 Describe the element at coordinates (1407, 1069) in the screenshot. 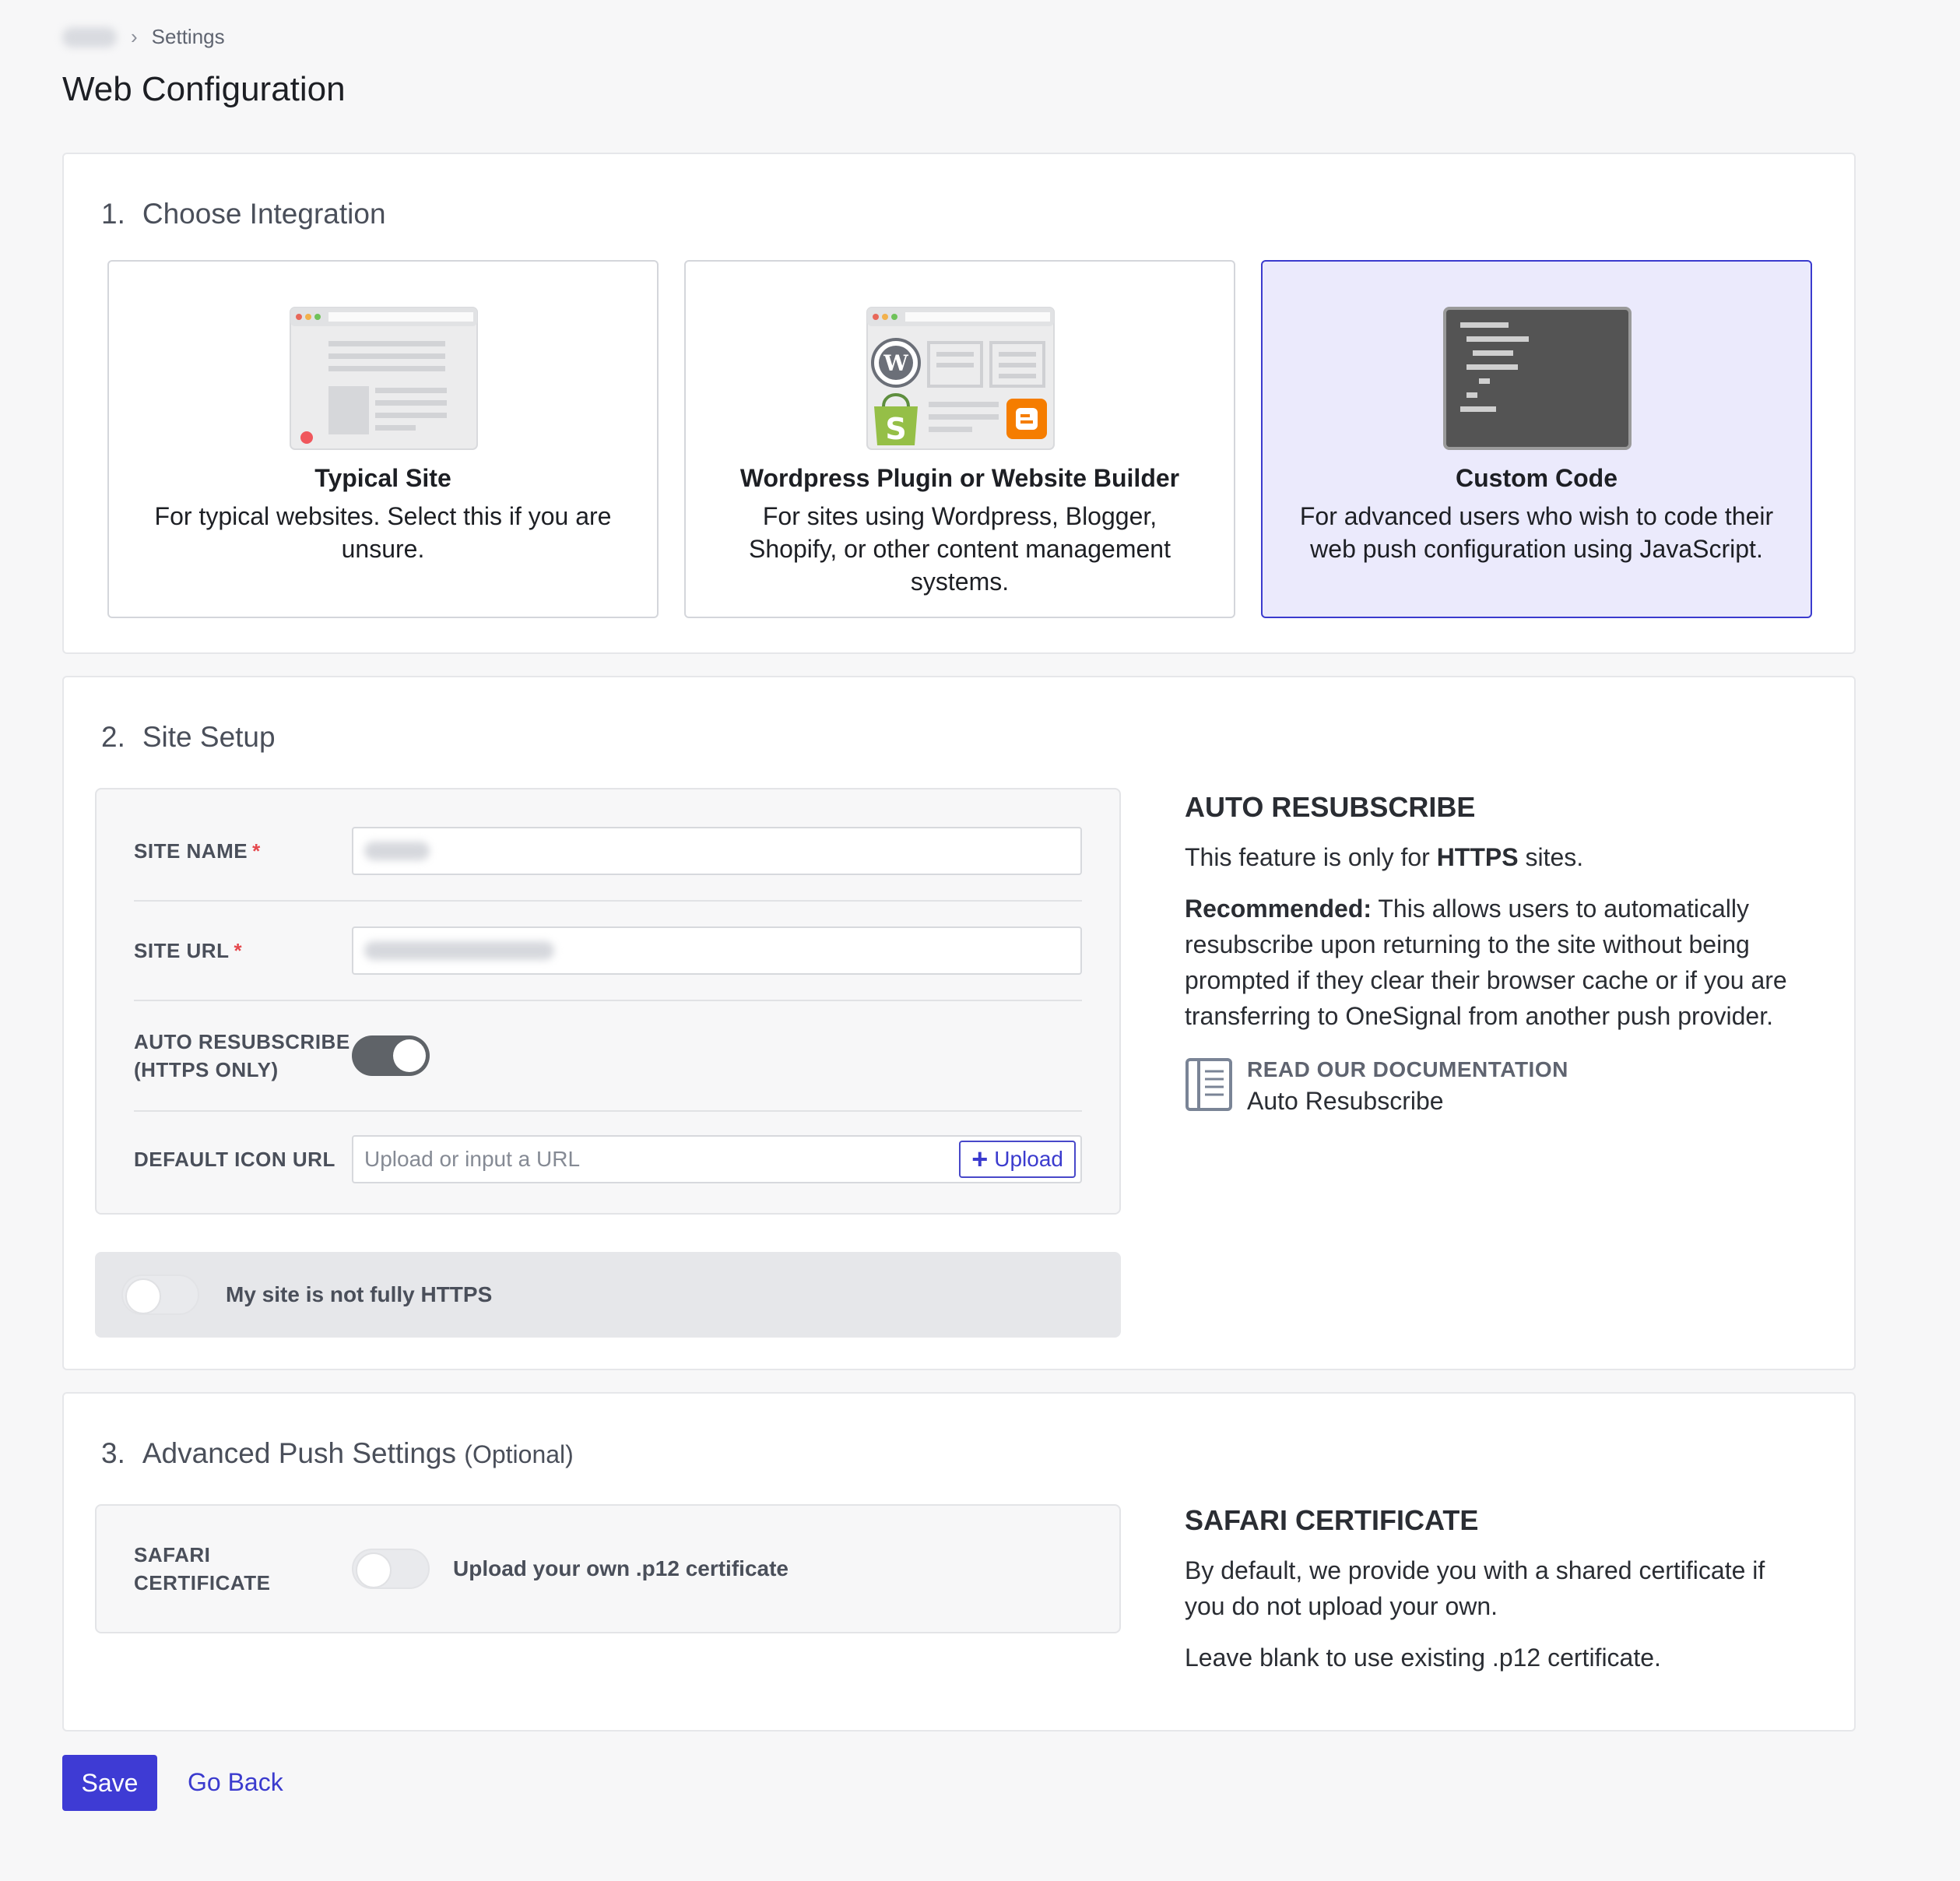

I see `doc-eyebrow: READ OUR DOCUMENTATION` at that location.